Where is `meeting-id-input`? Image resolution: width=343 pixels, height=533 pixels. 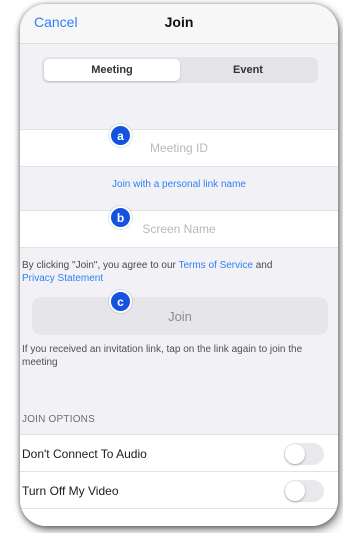 meeting-id-input is located at coordinates (179, 148).